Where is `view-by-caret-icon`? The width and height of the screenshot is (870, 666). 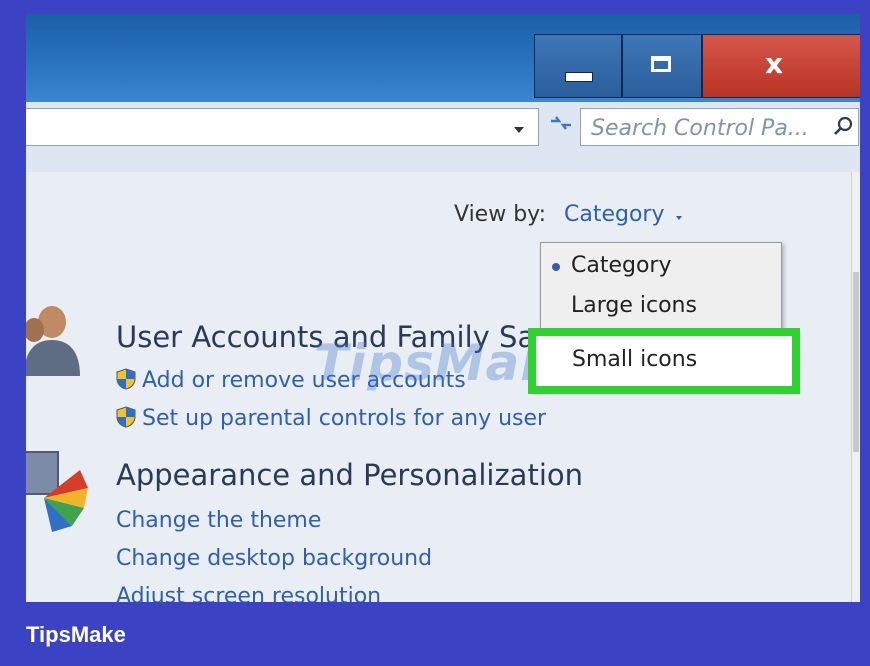 view-by-caret-icon is located at coordinates (679, 218).